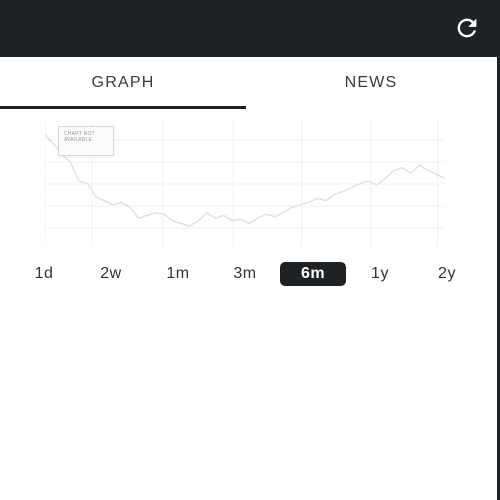  I want to click on active-tab-indicator, so click(123, 107).